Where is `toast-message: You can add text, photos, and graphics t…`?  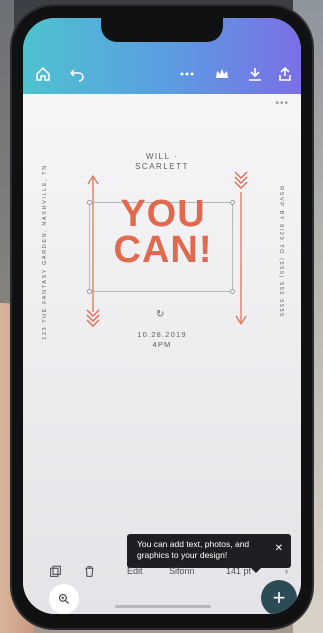
toast-message: You can add text, photos, and graphics t… is located at coordinates (193, 549).